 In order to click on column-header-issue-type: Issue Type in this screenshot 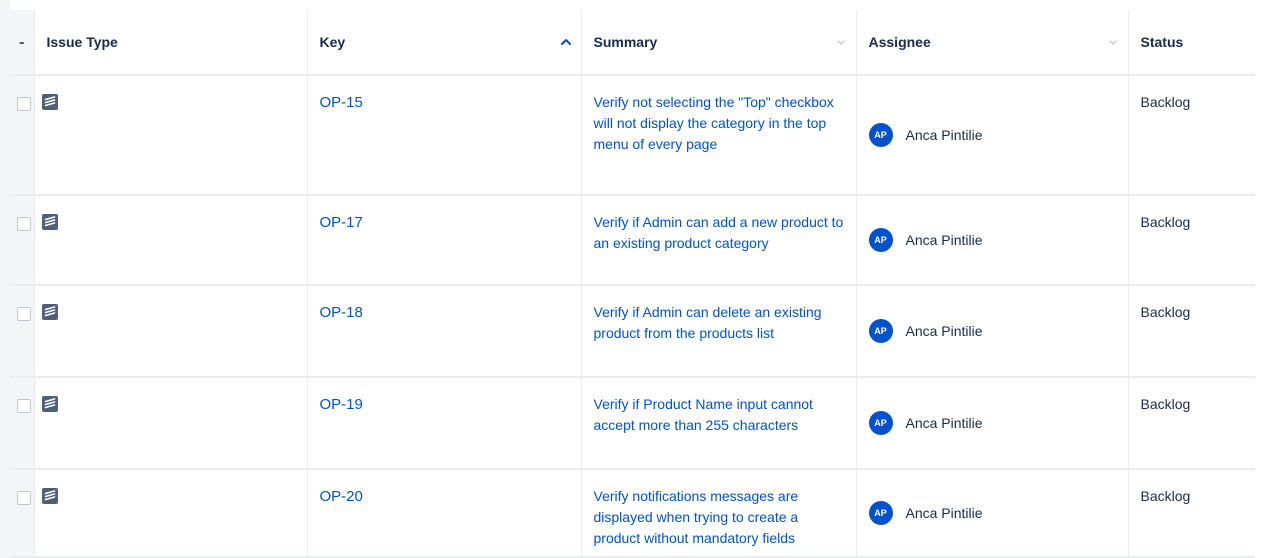, I will do `click(170, 43)`.